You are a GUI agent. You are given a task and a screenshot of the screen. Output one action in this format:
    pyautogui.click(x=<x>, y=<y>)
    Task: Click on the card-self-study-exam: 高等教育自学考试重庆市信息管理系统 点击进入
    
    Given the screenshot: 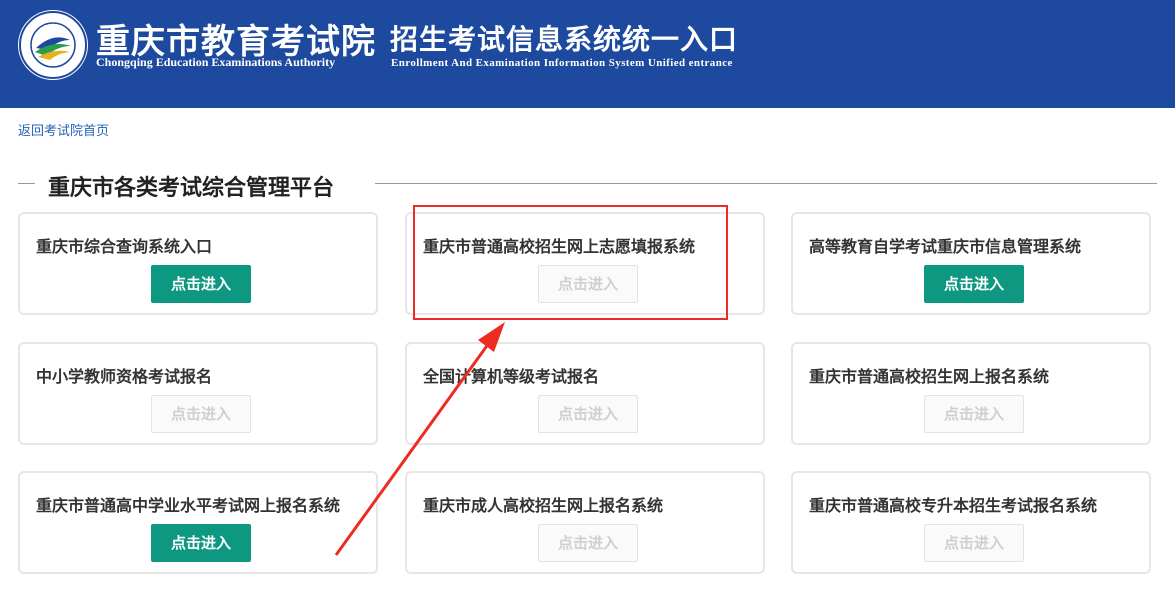 What is the action you would take?
    pyautogui.click(x=971, y=263)
    